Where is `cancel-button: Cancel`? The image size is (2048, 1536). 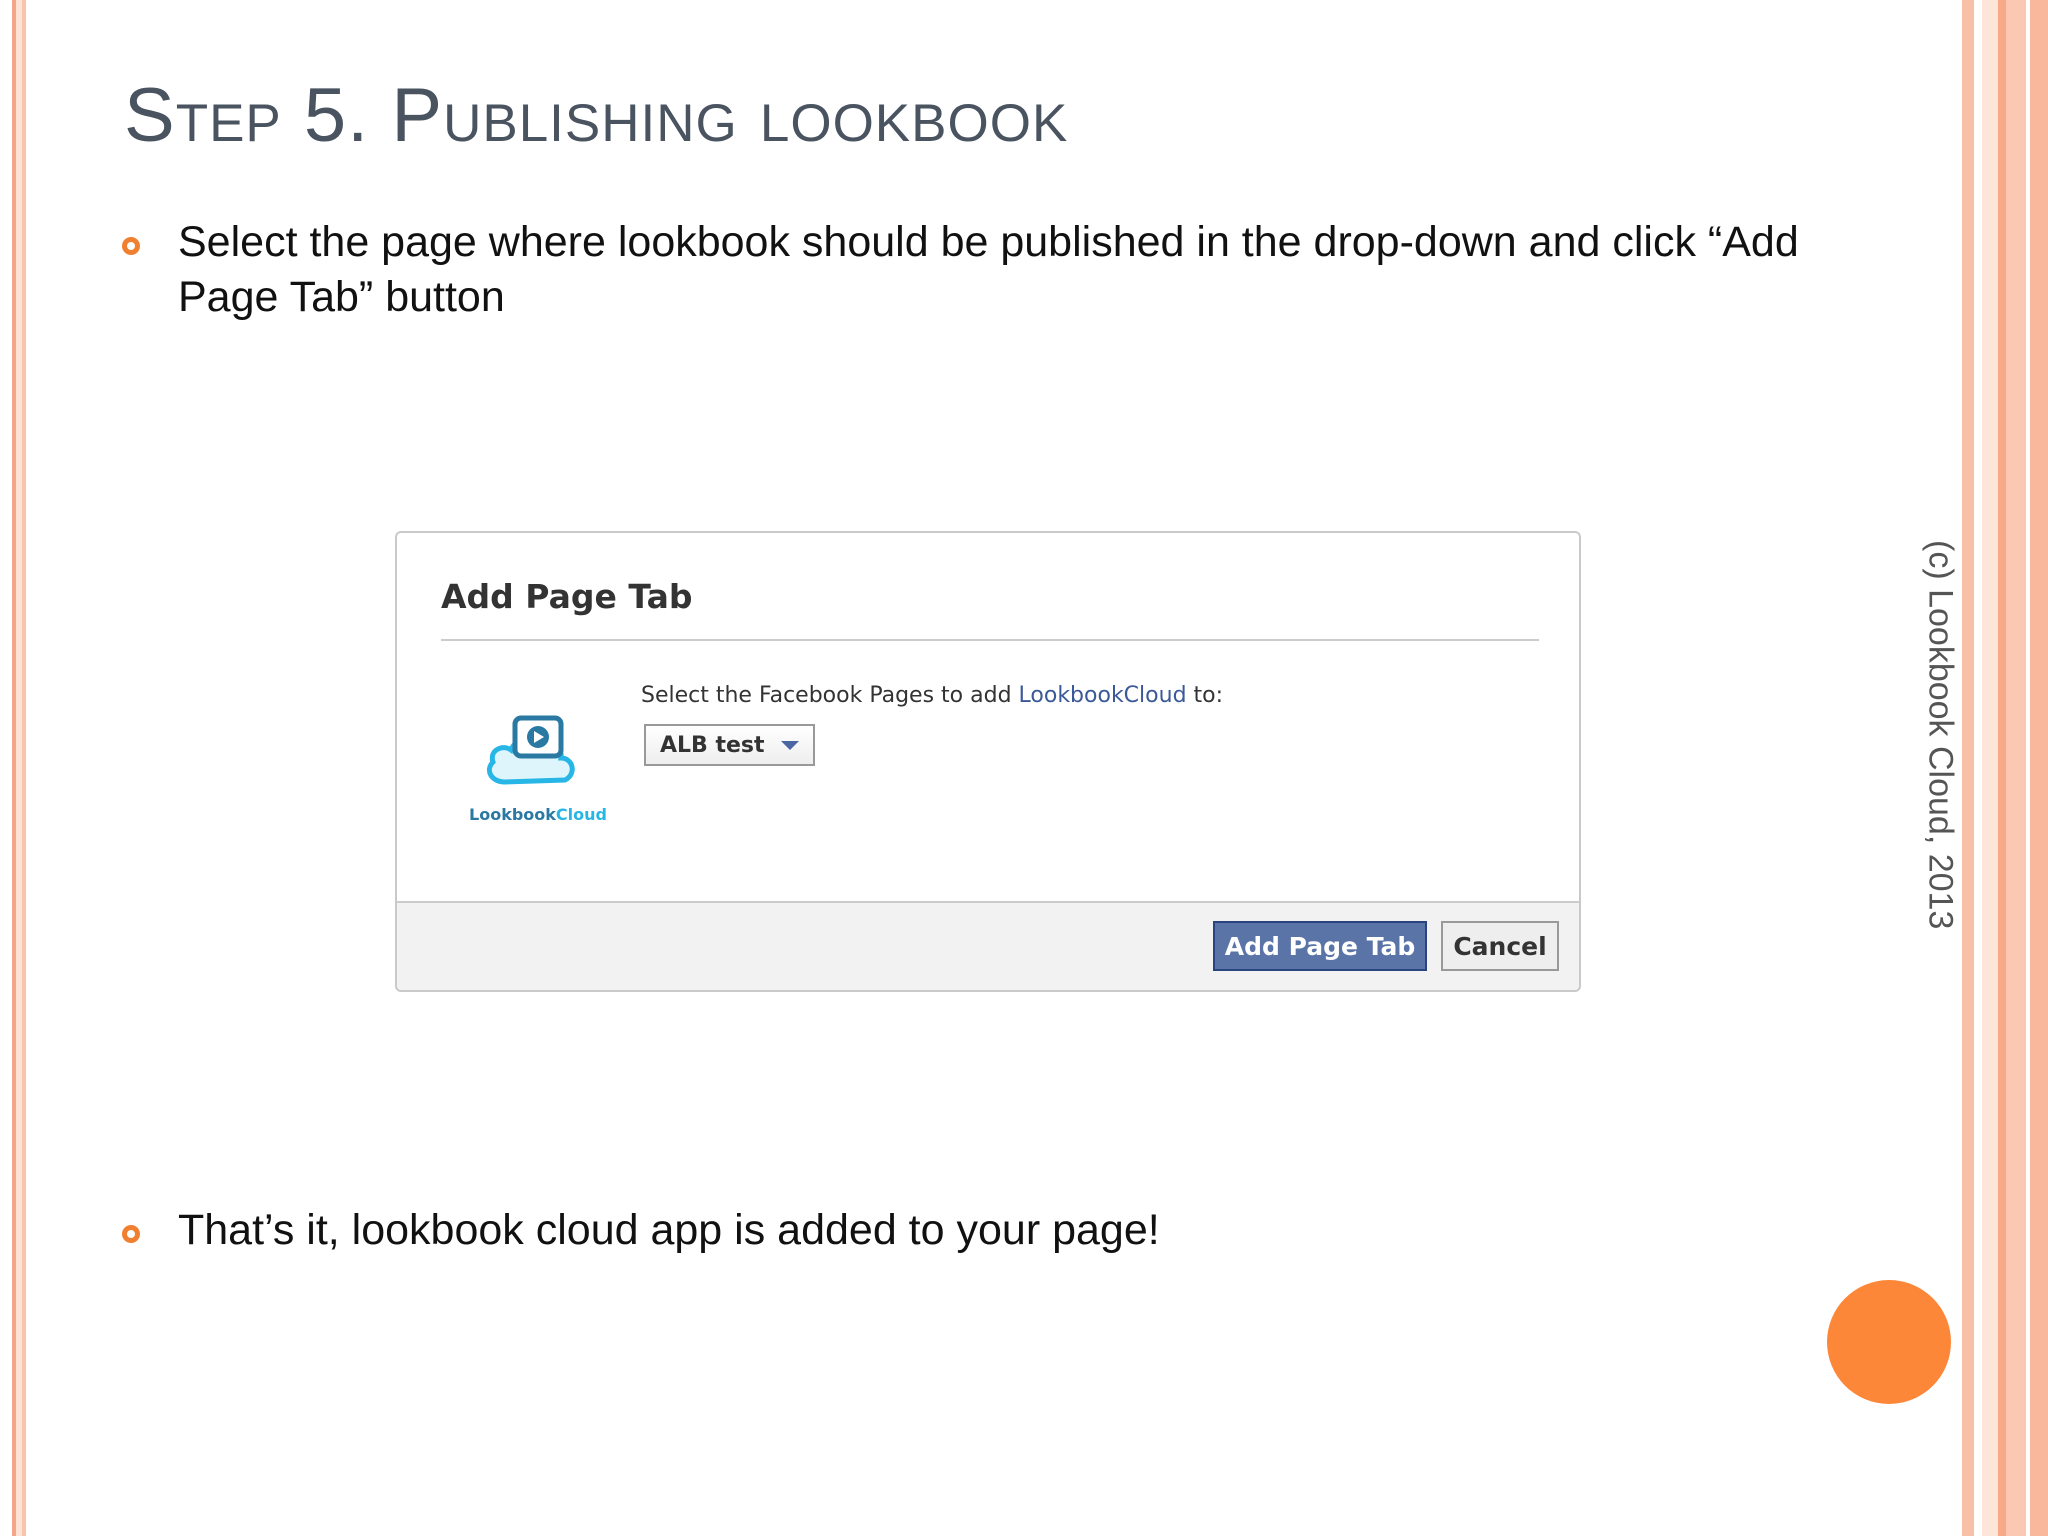
cancel-button: Cancel is located at coordinates (1500, 946).